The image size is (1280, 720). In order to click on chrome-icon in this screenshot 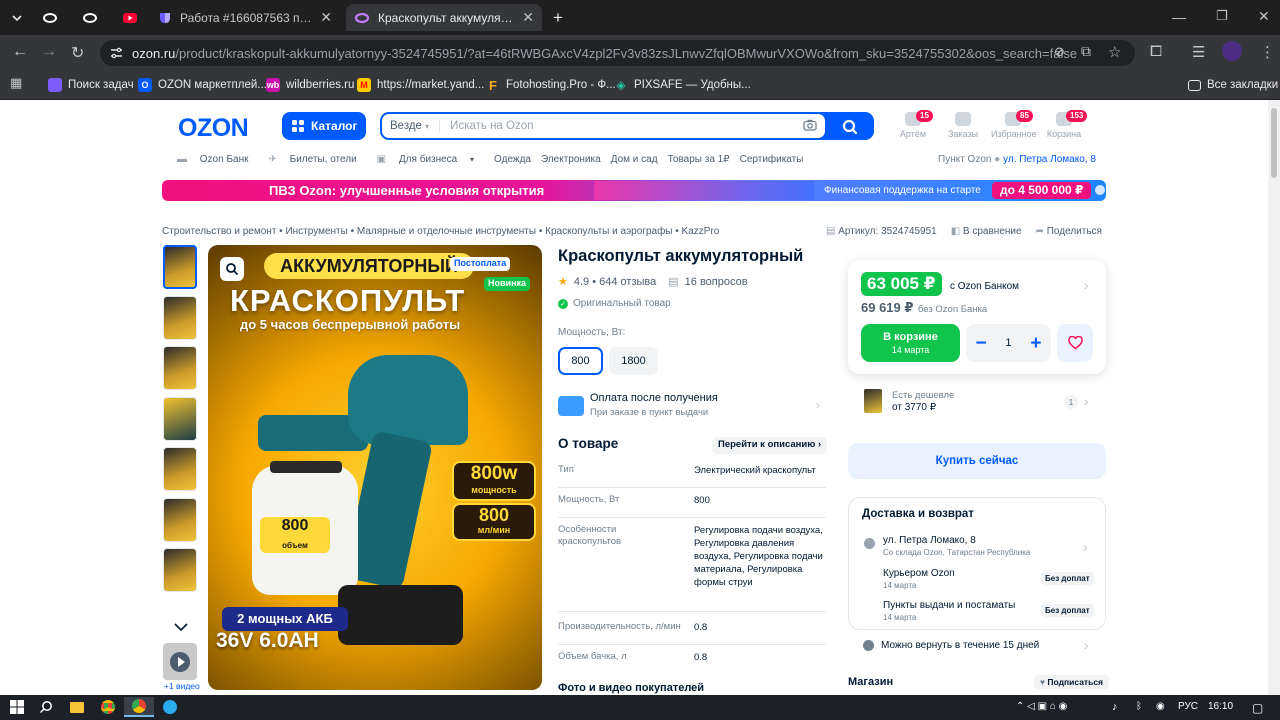, I will do `click(108, 707)`.